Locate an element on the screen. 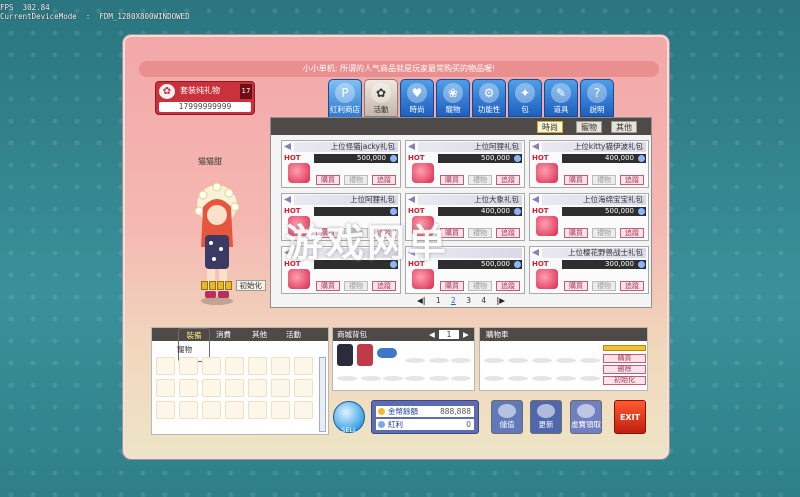  redeem-button: 虛寶領取 is located at coordinates (586, 417).